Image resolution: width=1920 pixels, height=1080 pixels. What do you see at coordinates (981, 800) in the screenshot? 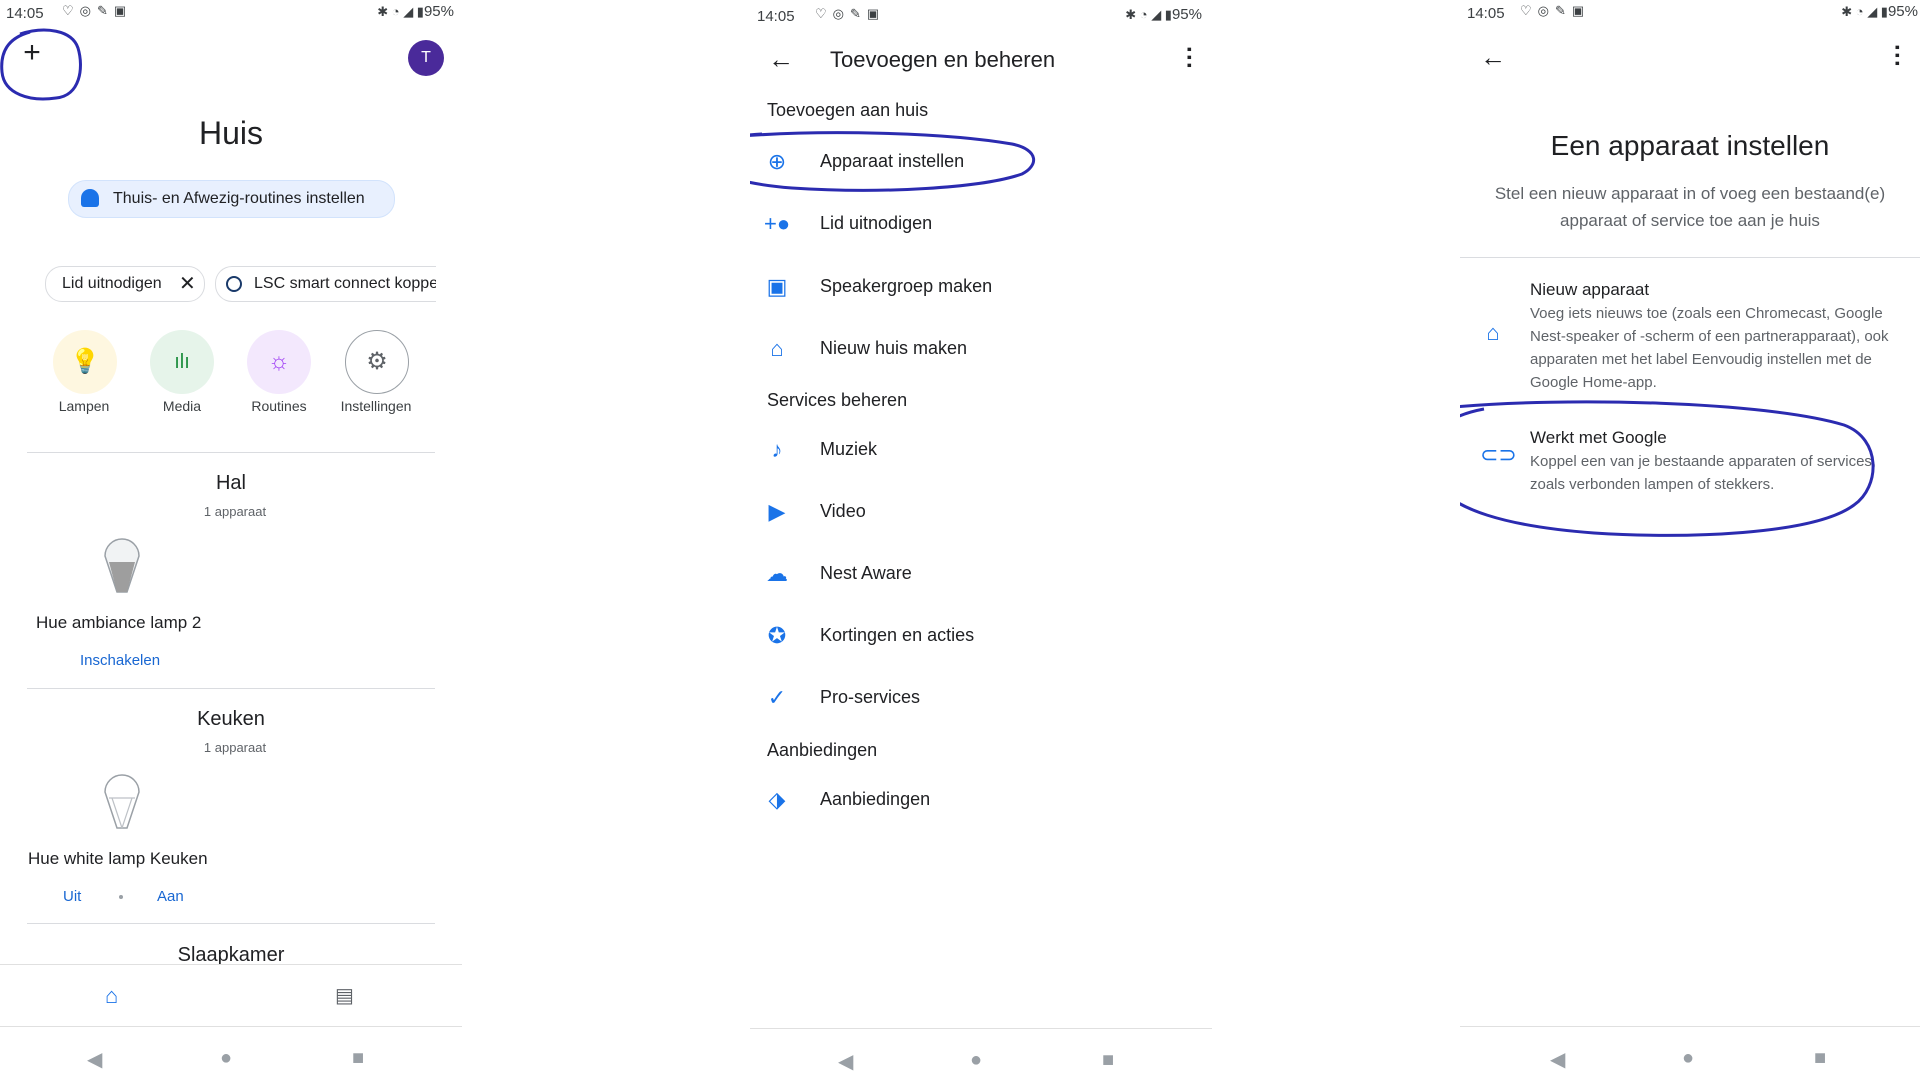
I see `offers-item: ⬗ Aanbiedingen` at bounding box center [981, 800].